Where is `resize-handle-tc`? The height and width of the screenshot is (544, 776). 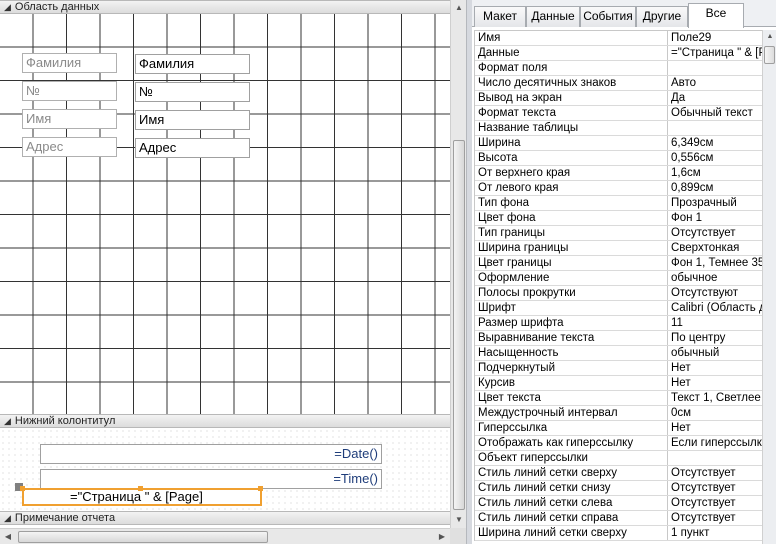
resize-handle-tc is located at coordinates (140, 488).